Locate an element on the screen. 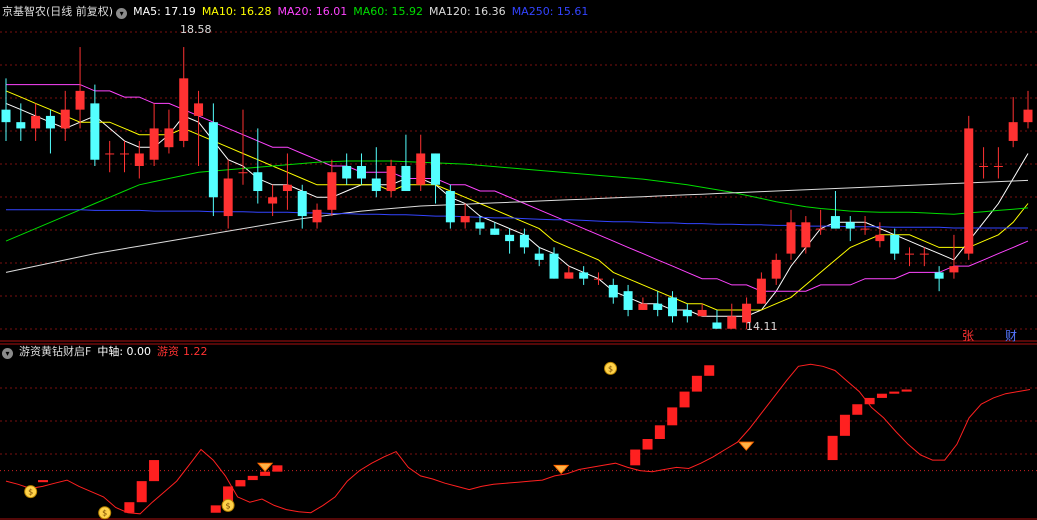 The width and height of the screenshot is (1037, 520). zhang-label: 张 is located at coordinates (968, 336).